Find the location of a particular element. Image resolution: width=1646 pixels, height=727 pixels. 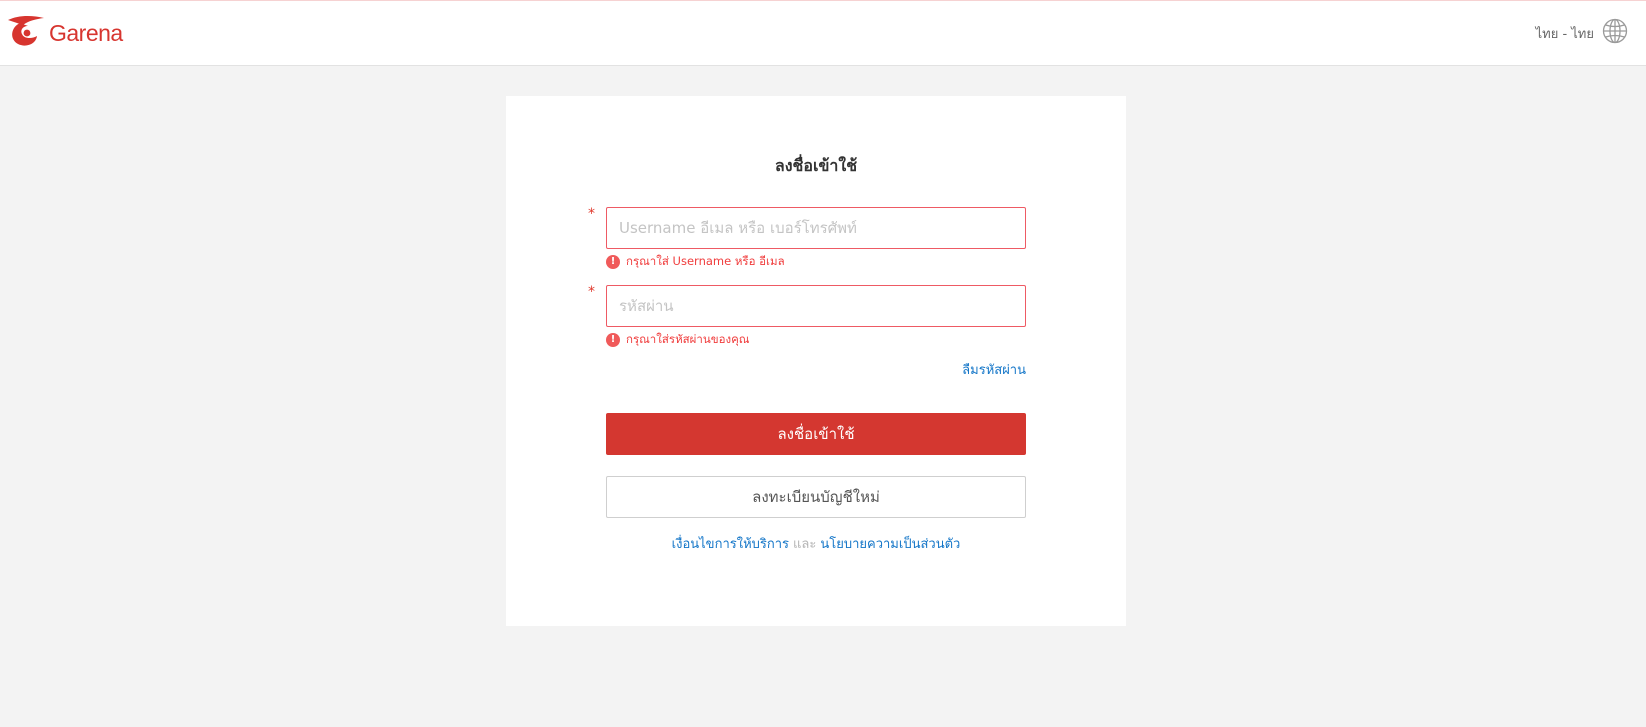

password-input is located at coordinates (816, 306).